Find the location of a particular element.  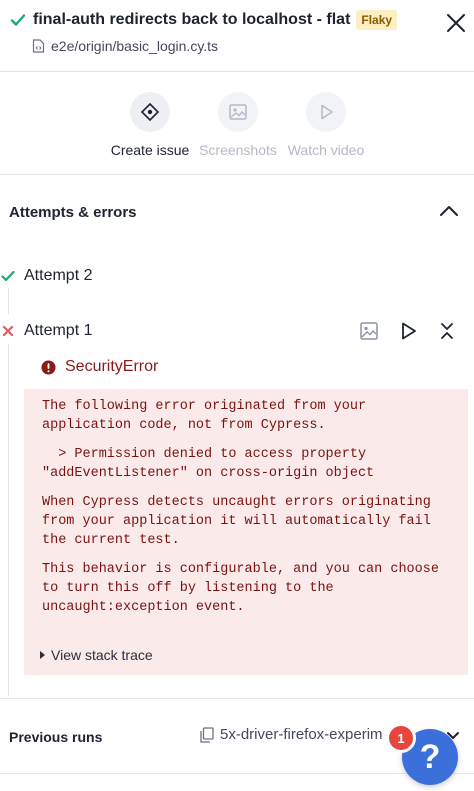

attempt-collapse-button is located at coordinates (447, 331).